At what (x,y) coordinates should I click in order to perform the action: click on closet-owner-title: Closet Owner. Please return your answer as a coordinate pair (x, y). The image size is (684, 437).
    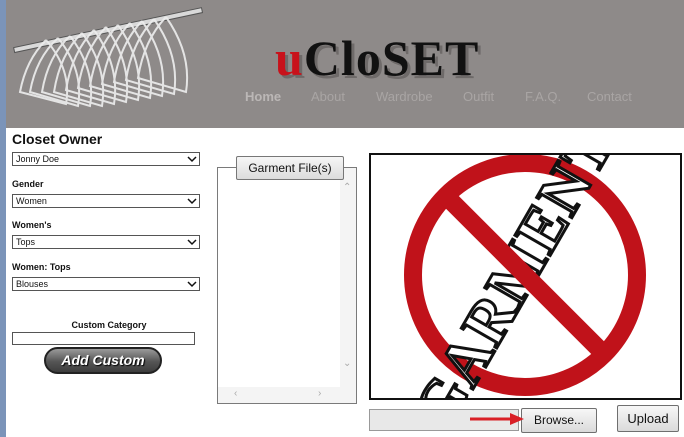
    Looking at the image, I should click on (57, 139).